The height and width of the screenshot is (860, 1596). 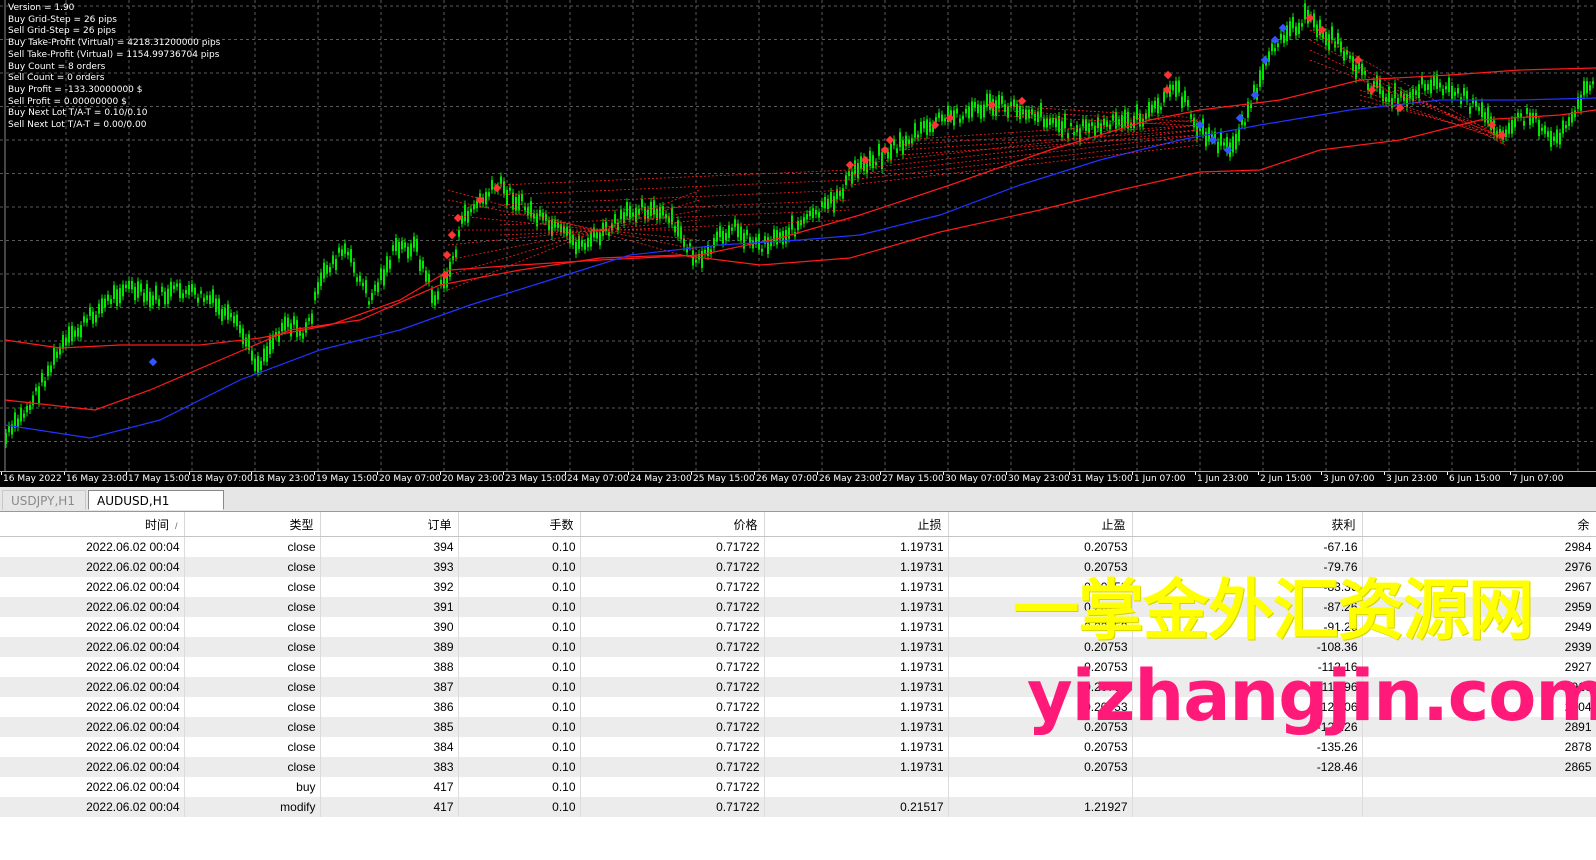 What do you see at coordinates (389, 524) in the screenshot?
I see `col-header-order: 订单` at bounding box center [389, 524].